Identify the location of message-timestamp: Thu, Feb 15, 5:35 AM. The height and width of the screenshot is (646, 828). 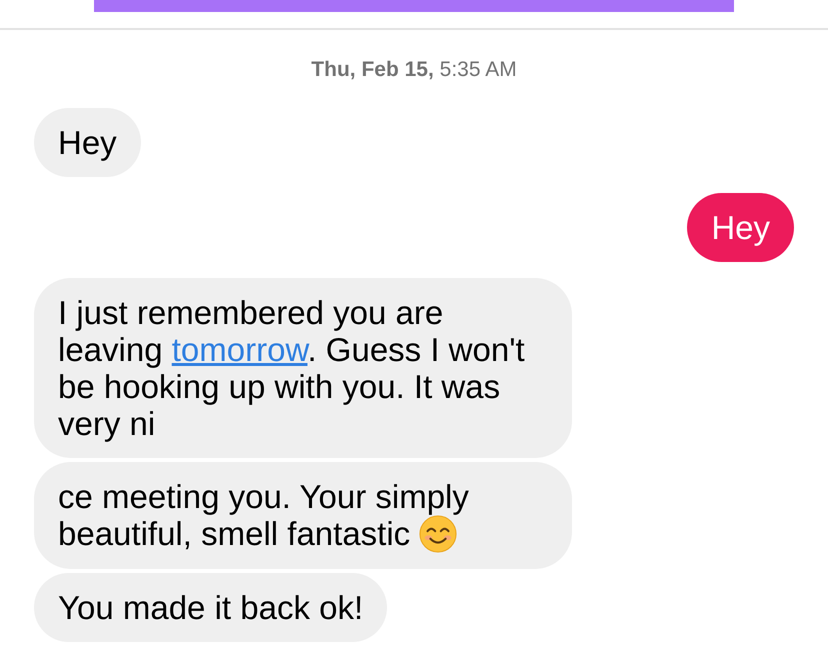
(414, 70).